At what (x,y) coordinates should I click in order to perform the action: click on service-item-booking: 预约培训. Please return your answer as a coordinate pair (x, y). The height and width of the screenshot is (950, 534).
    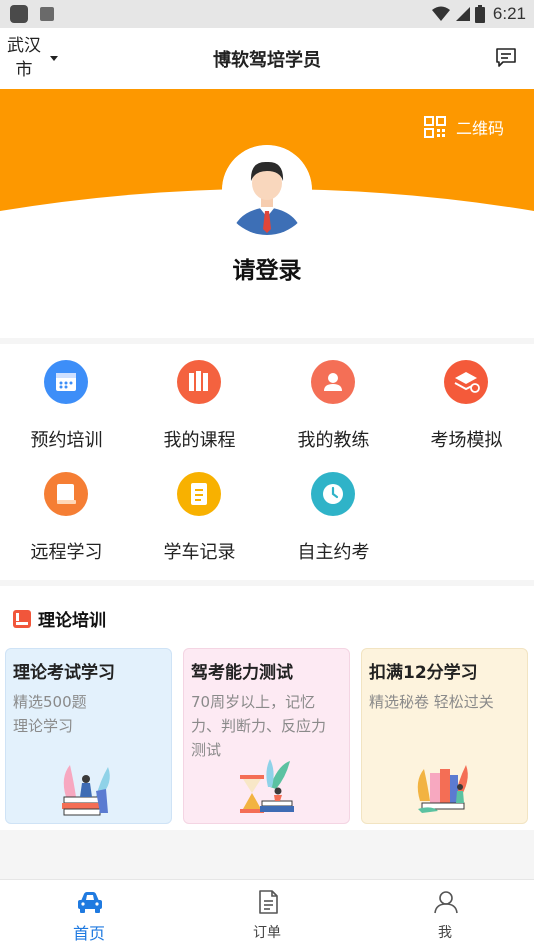
    Looking at the image, I should click on (66, 399).